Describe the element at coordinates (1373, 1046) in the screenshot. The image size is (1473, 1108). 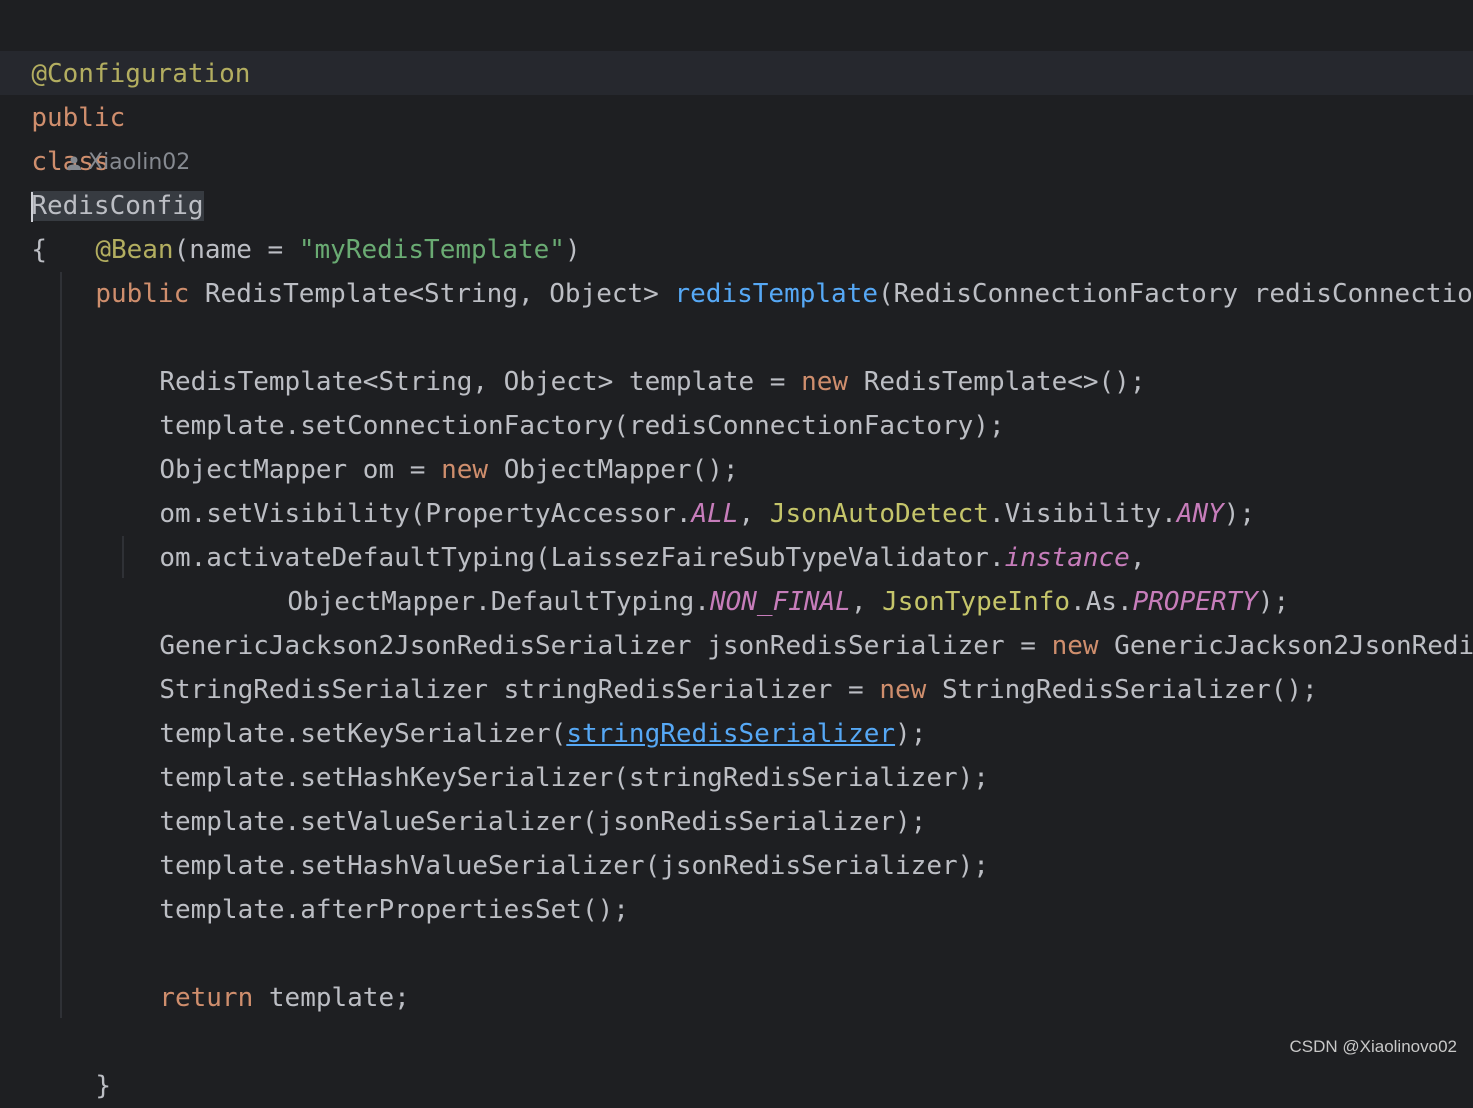
I see `watermark: CSDN @Xiaolinovo02` at that location.